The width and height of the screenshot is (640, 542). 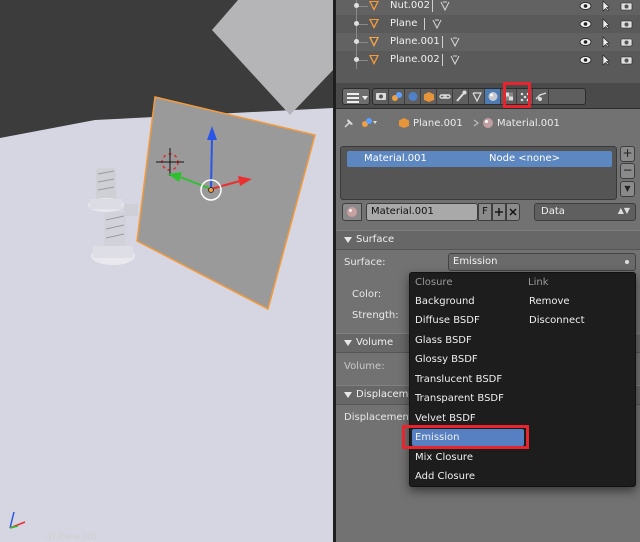 I want to click on material-slot-list: Material.001 Node <none>, so click(x=478, y=173).